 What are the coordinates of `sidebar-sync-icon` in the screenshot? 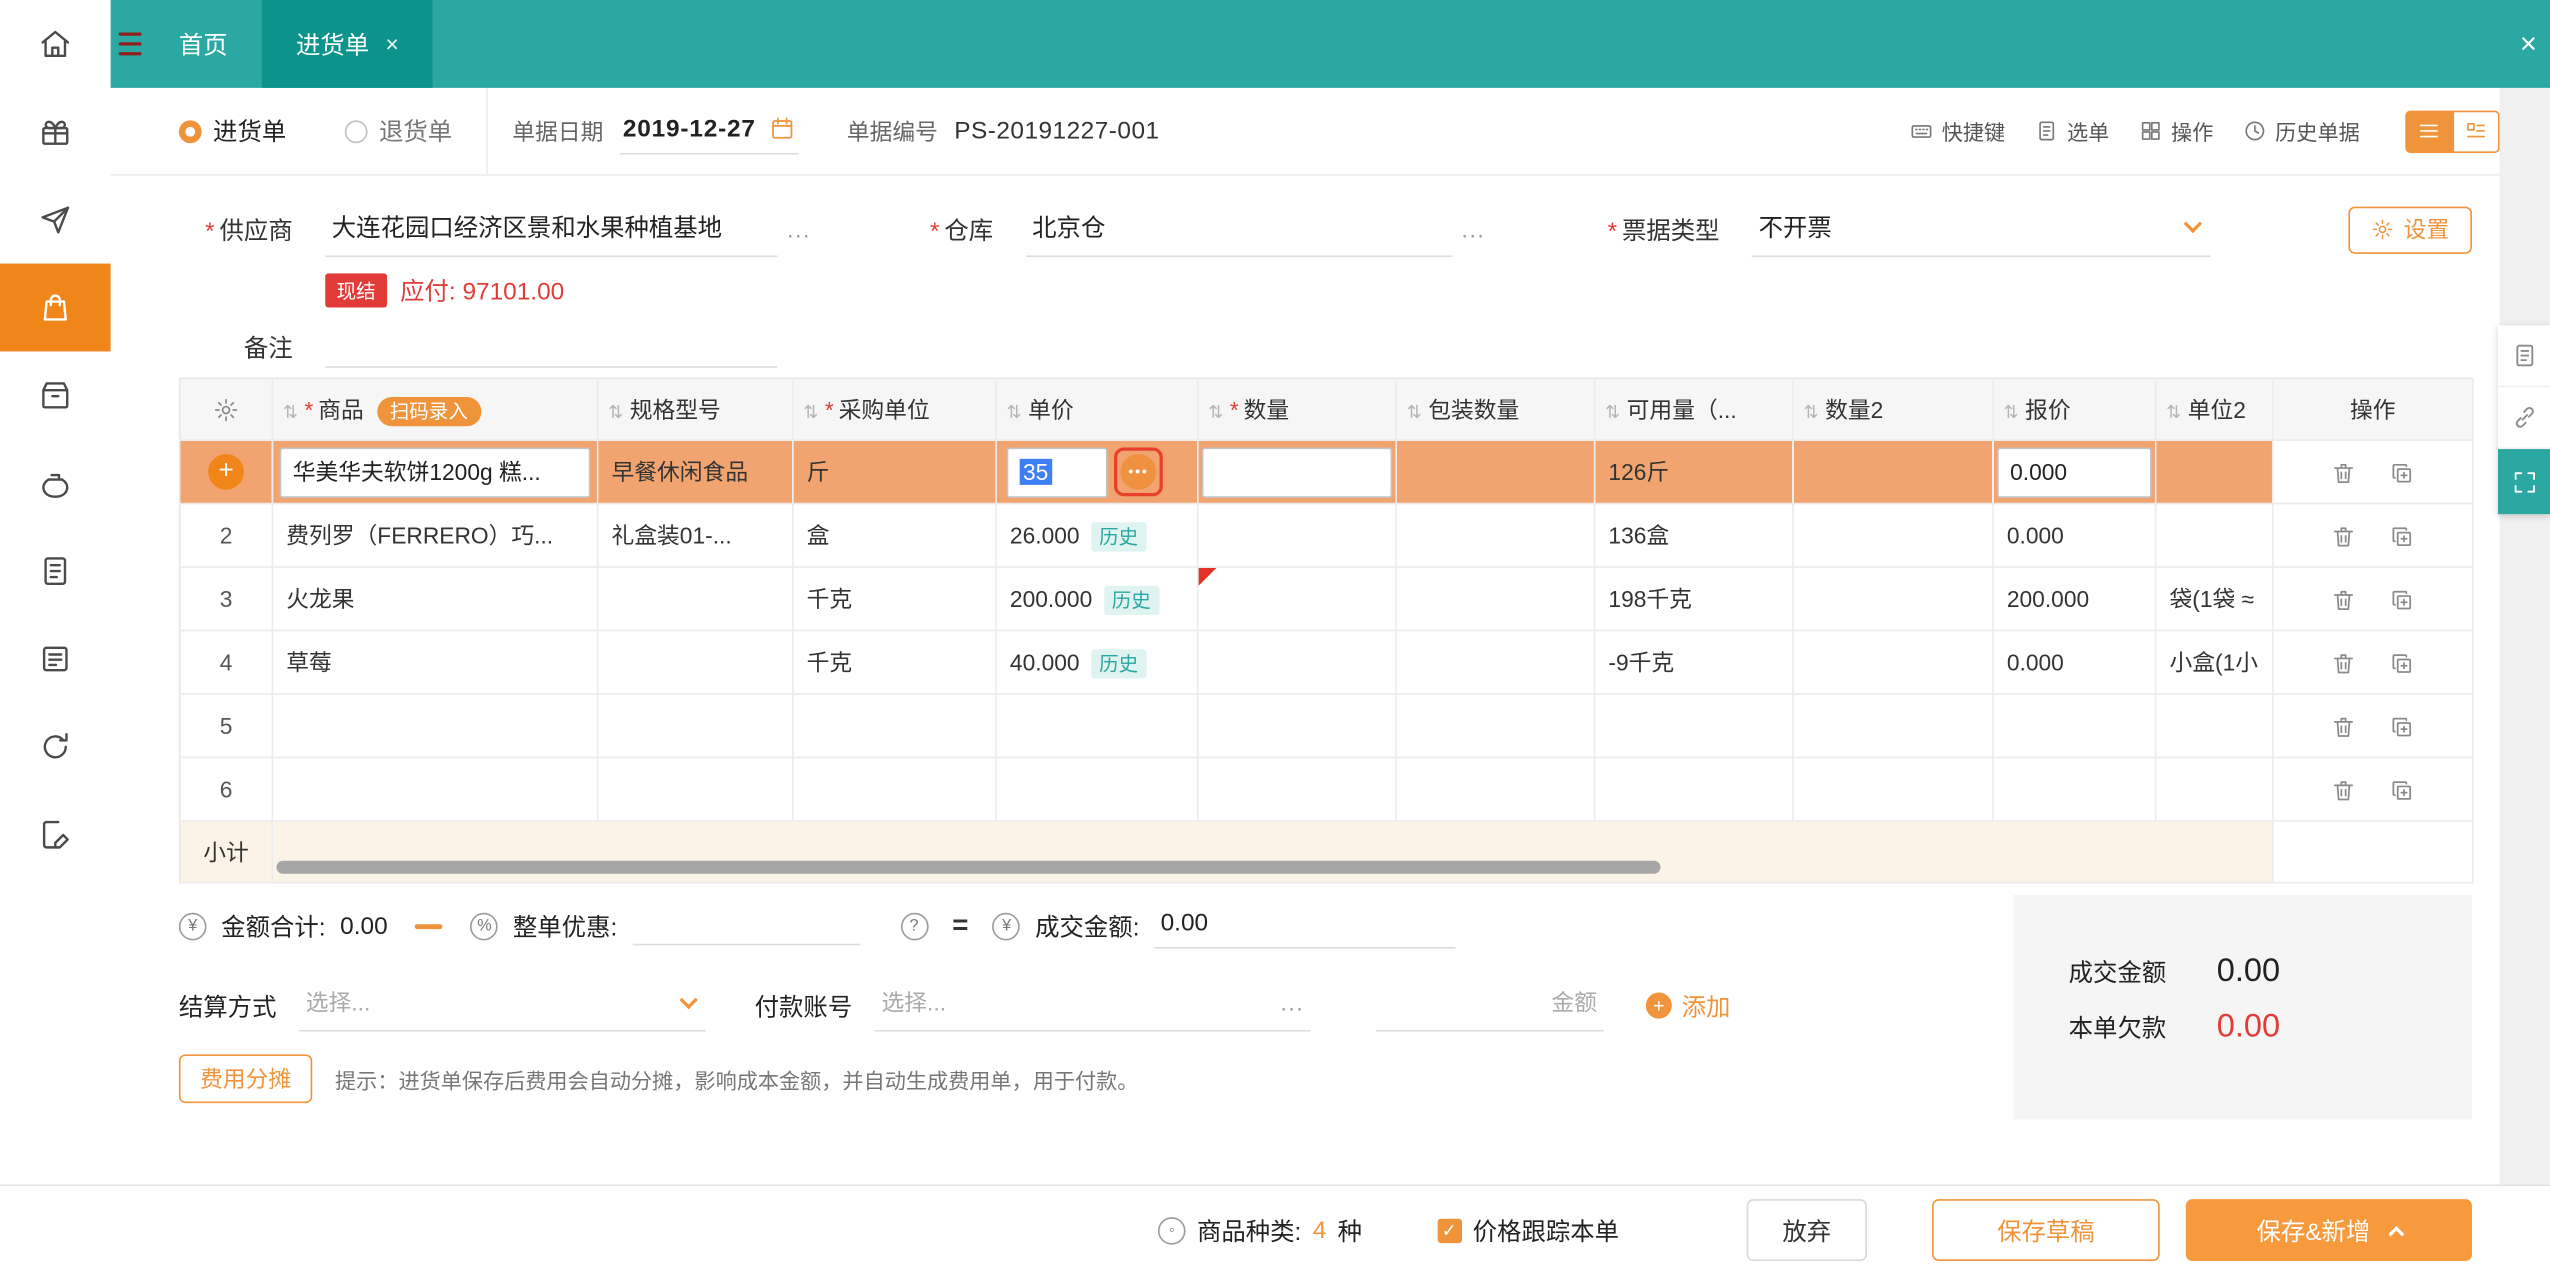 It's located at (55, 747).